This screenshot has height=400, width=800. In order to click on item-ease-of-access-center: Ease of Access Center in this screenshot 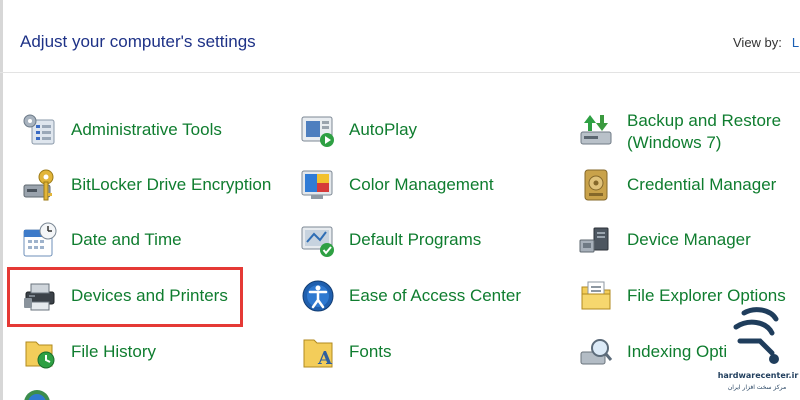, I will do `click(410, 296)`.